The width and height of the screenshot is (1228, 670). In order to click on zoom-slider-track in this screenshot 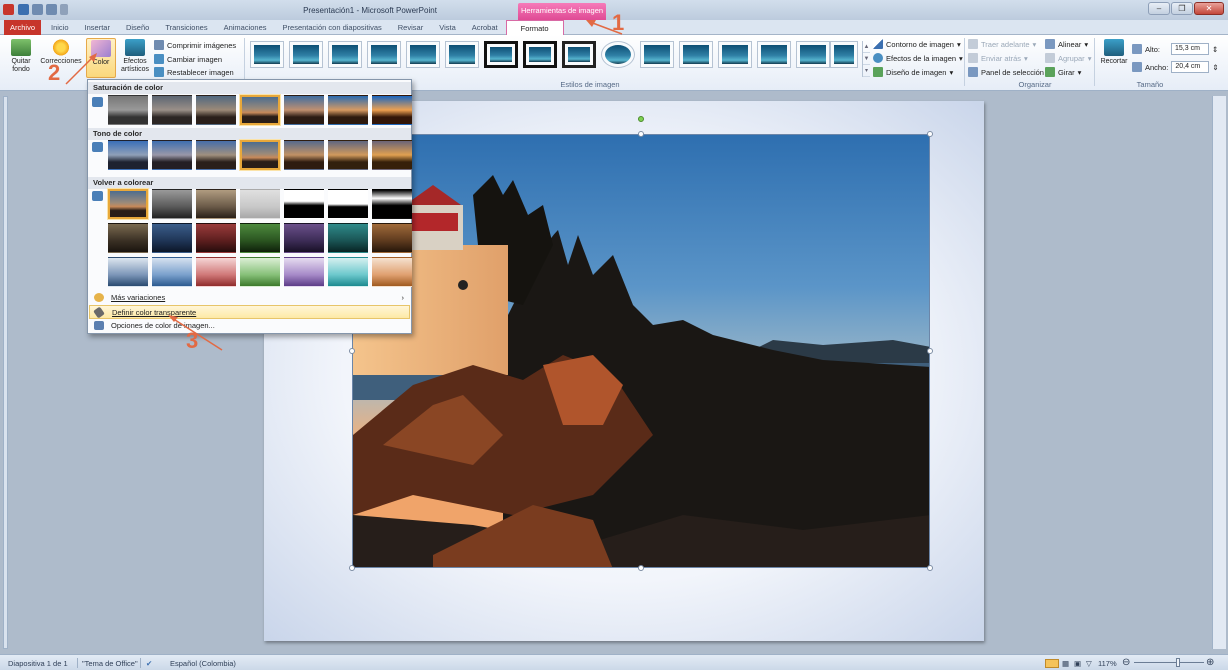, I will do `click(1169, 662)`.